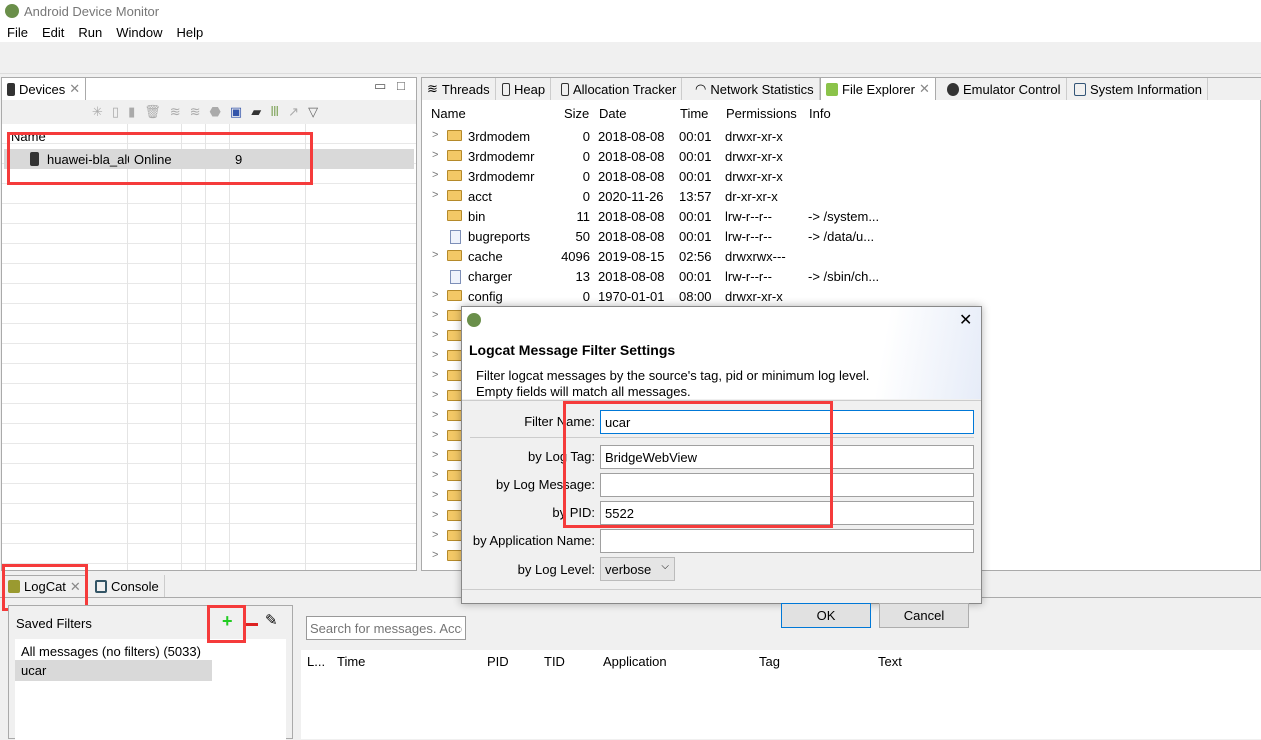 This screenshot has width=1261, height=740. Describe the element at coordinates (271, 620) in the screenshot. I see `edit-filter-icon: ✎` at that location.